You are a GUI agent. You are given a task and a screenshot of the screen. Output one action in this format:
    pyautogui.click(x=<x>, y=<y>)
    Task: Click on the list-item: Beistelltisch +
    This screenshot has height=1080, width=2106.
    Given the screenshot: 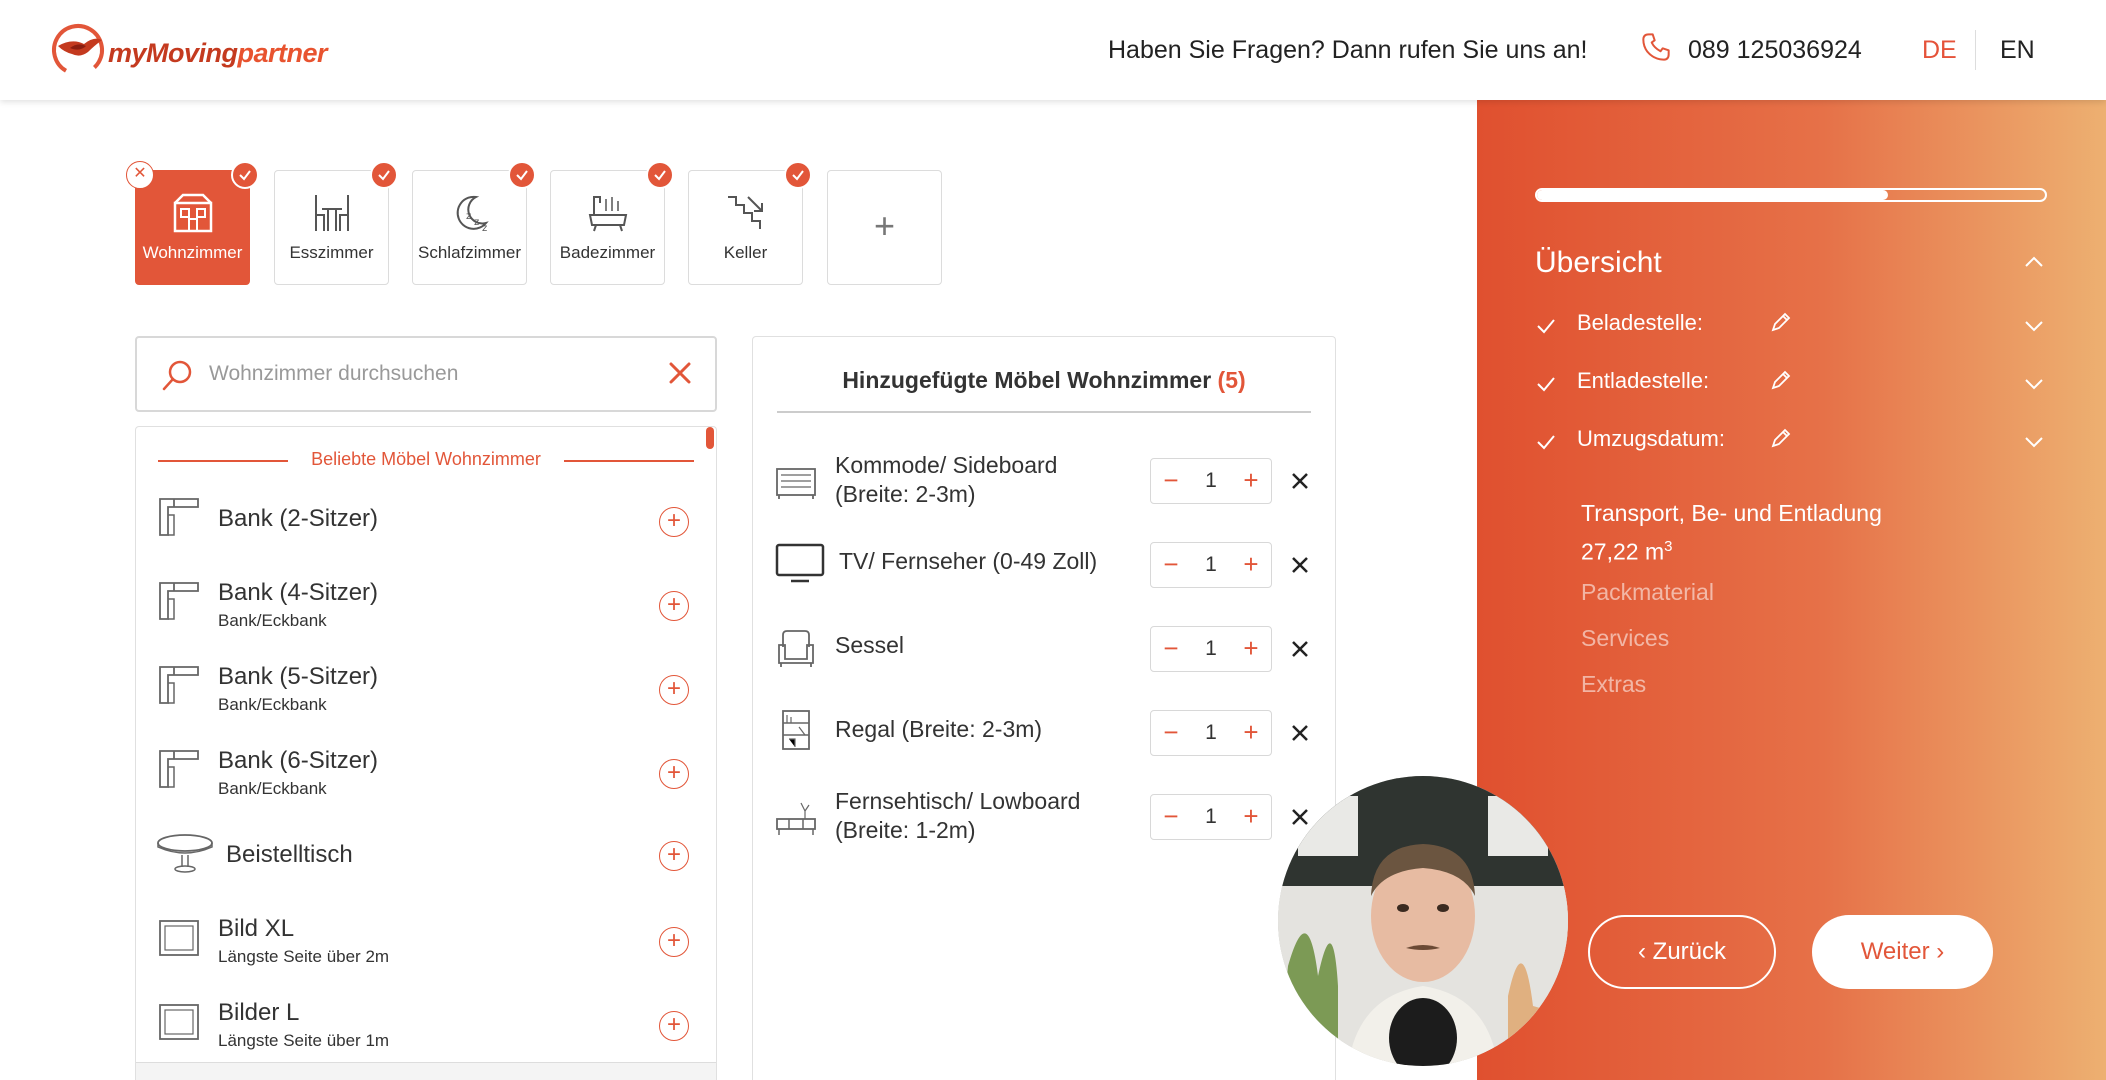 What is the action you would take?
    pyautogui.click(x=430, y=864)
    